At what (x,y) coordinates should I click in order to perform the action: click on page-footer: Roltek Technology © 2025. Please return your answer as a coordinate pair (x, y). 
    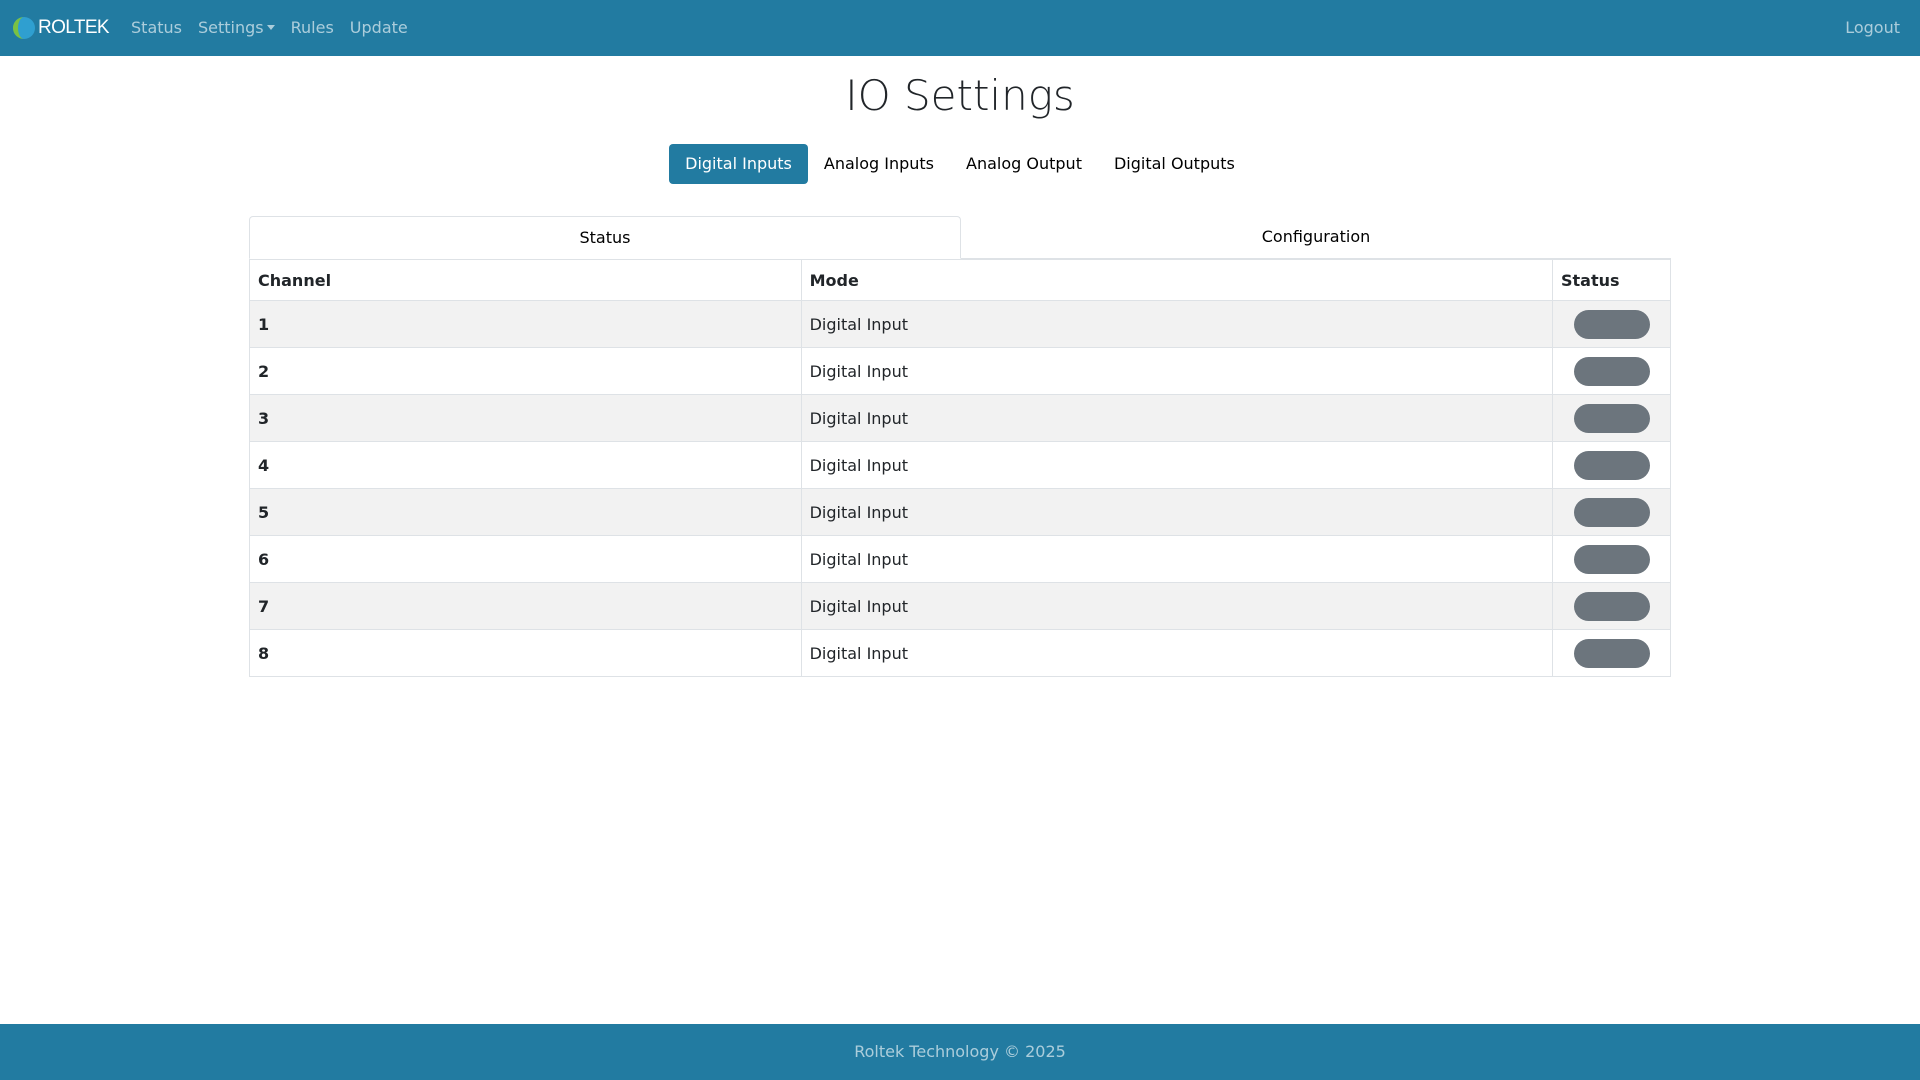
    Looking at the image, I should click on (960, 1052).